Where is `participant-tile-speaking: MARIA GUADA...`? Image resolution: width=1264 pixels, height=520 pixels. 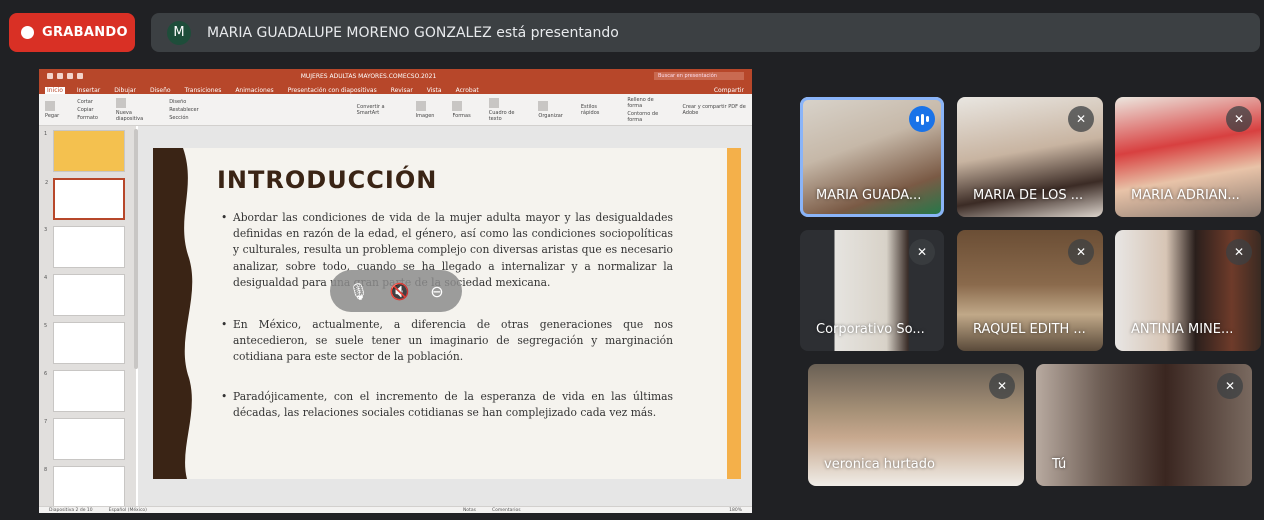 participant-tile-speaking: MARIA GUADA... is located at coordinates (872, 157).